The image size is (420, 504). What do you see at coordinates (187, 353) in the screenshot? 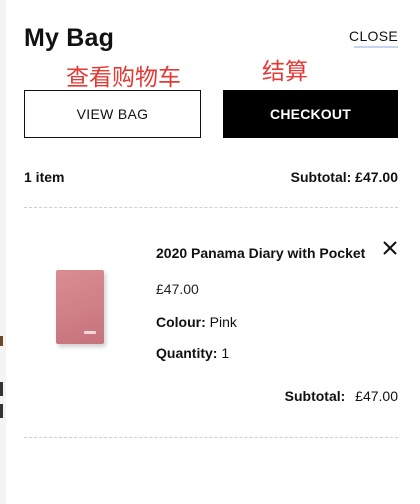
I see `quantity-label: Quantity:` at bounding box center [187, 353].